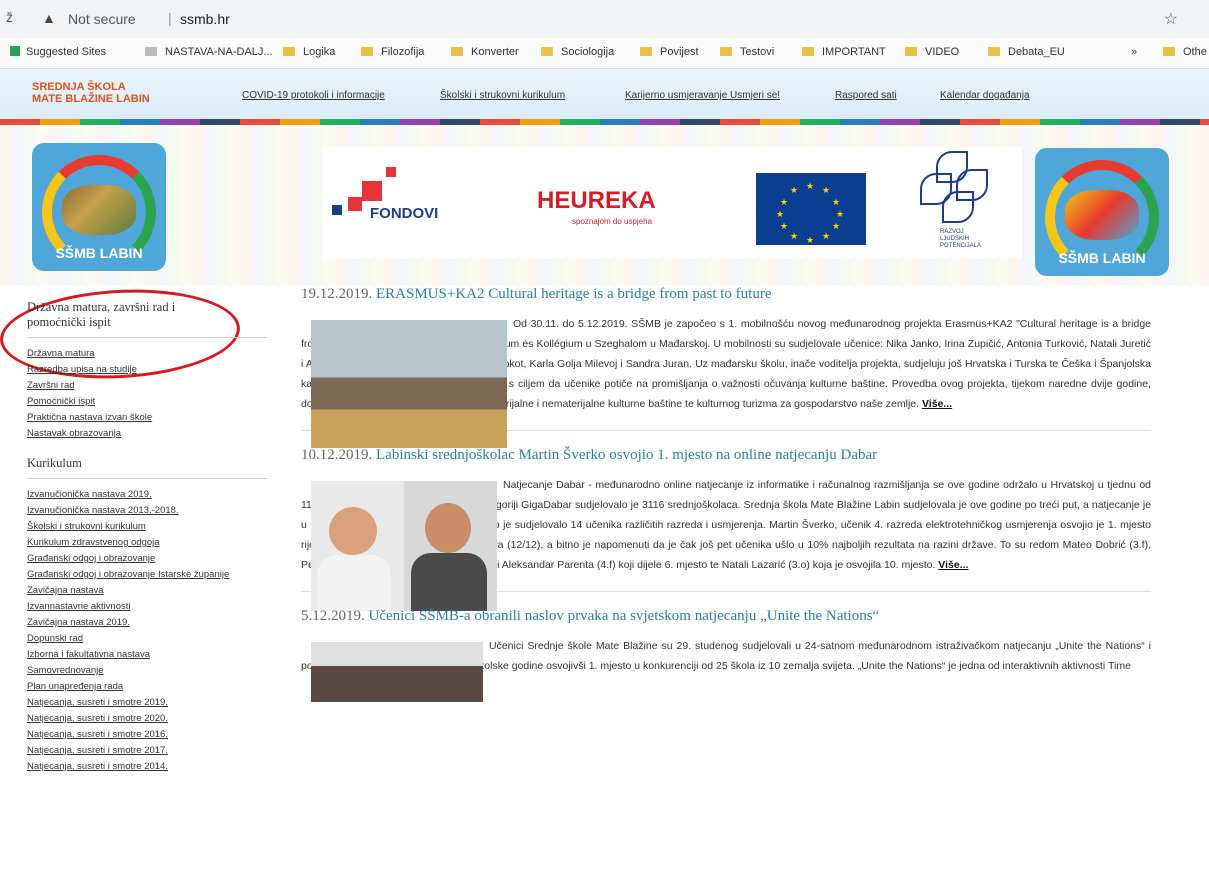  What do you see at coordinates (152, 639) in the screenshot?
I see `sidebar-link: Dopunski rad` at bounding box center [152, 639].